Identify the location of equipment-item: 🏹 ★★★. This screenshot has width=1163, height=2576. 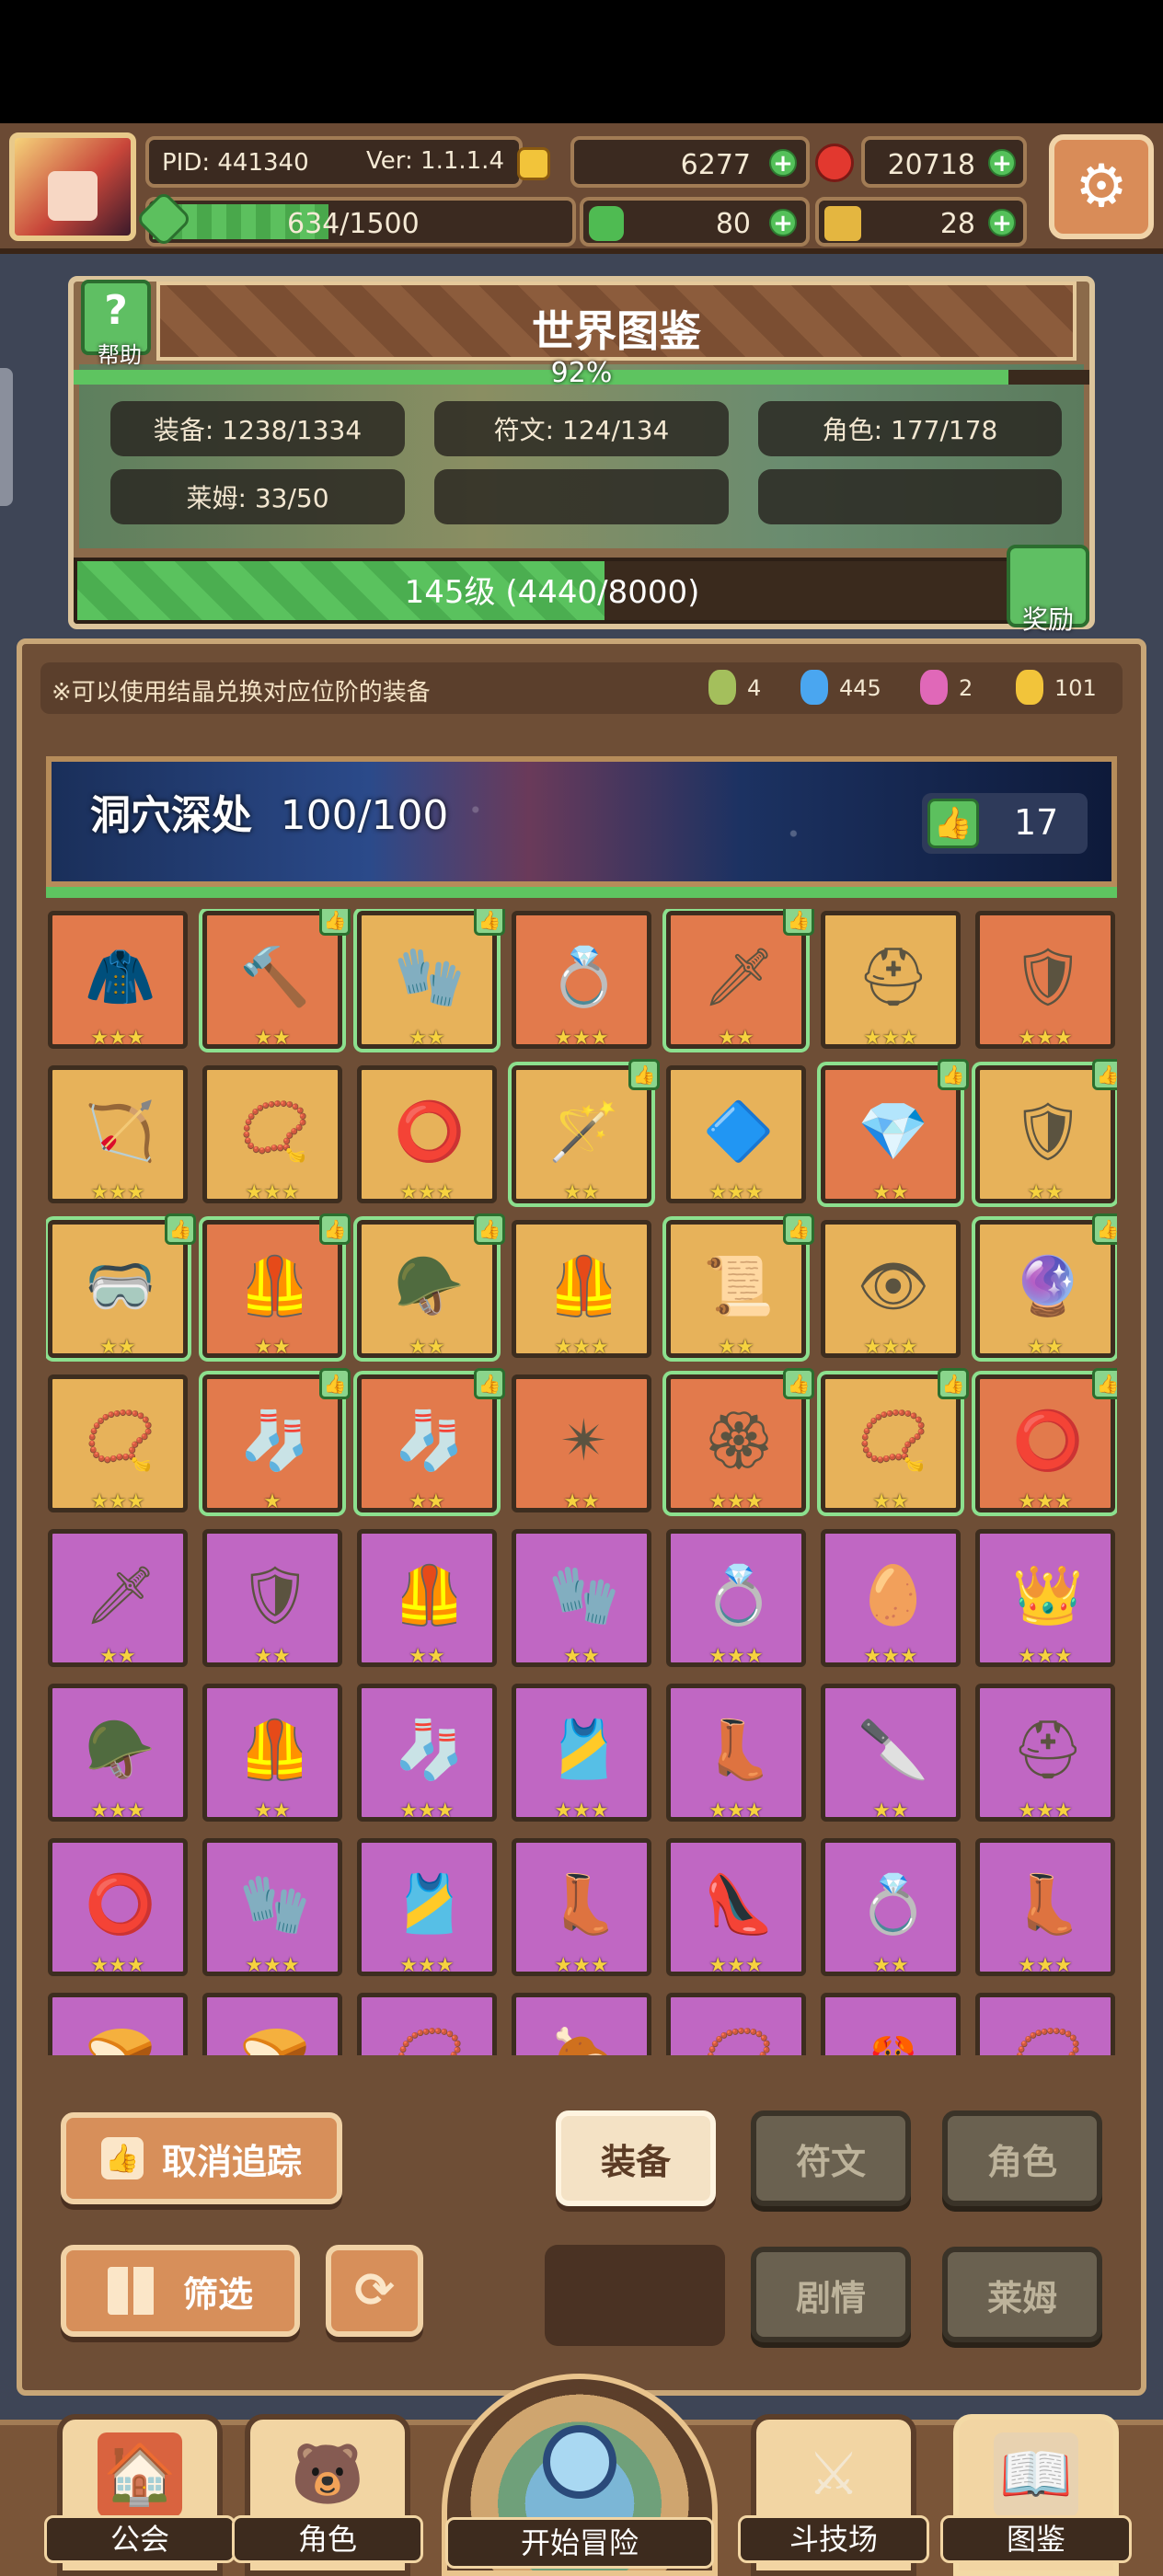
(118, 1134).